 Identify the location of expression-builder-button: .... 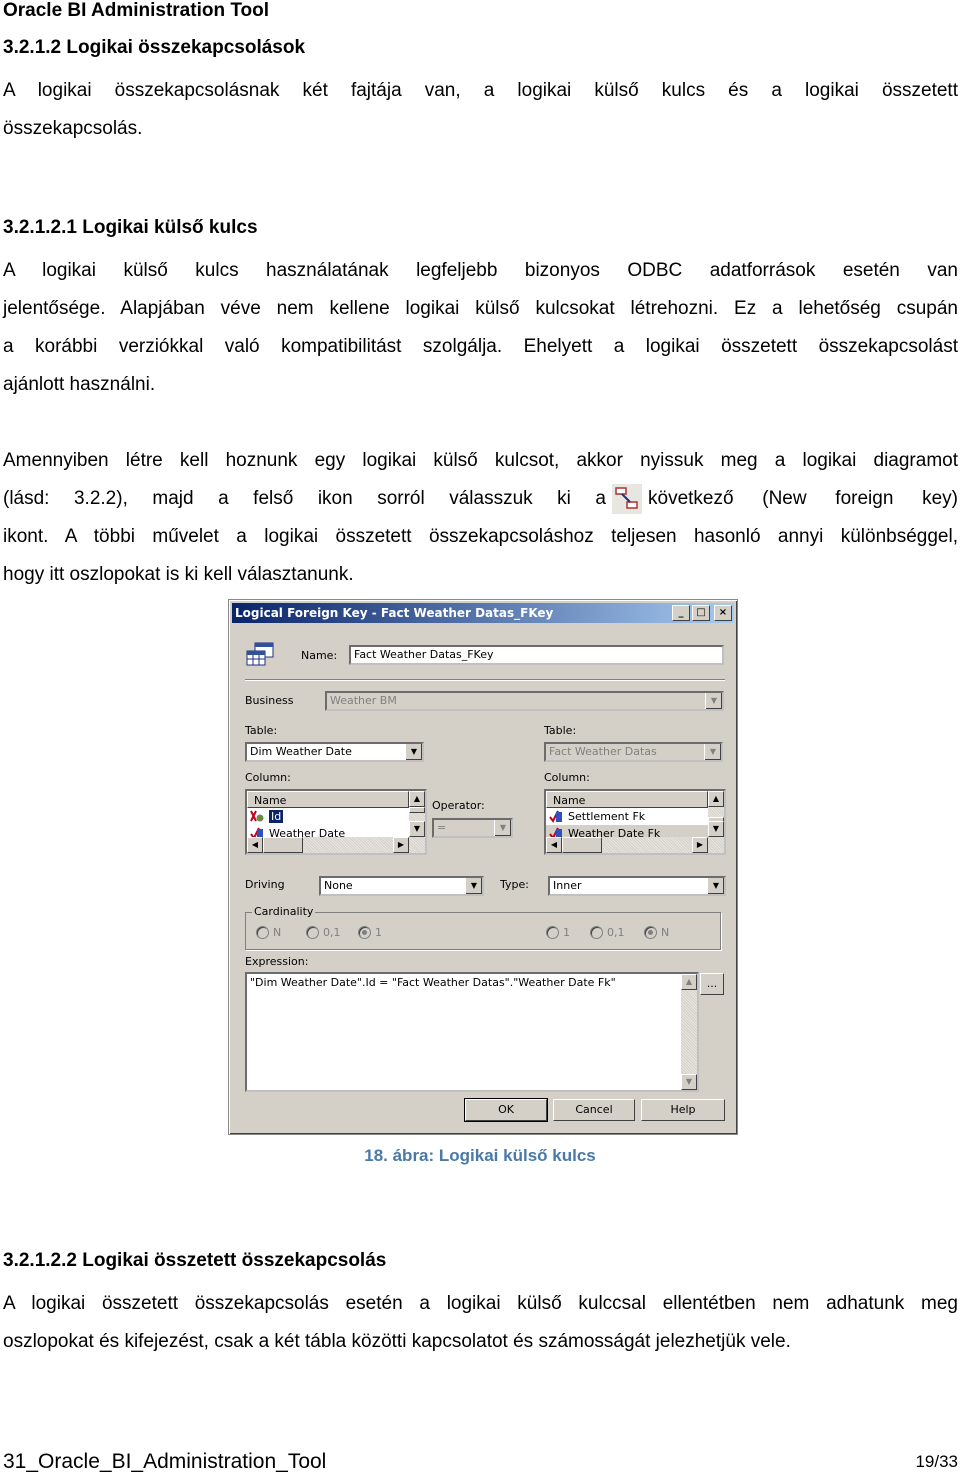
(712, 984).